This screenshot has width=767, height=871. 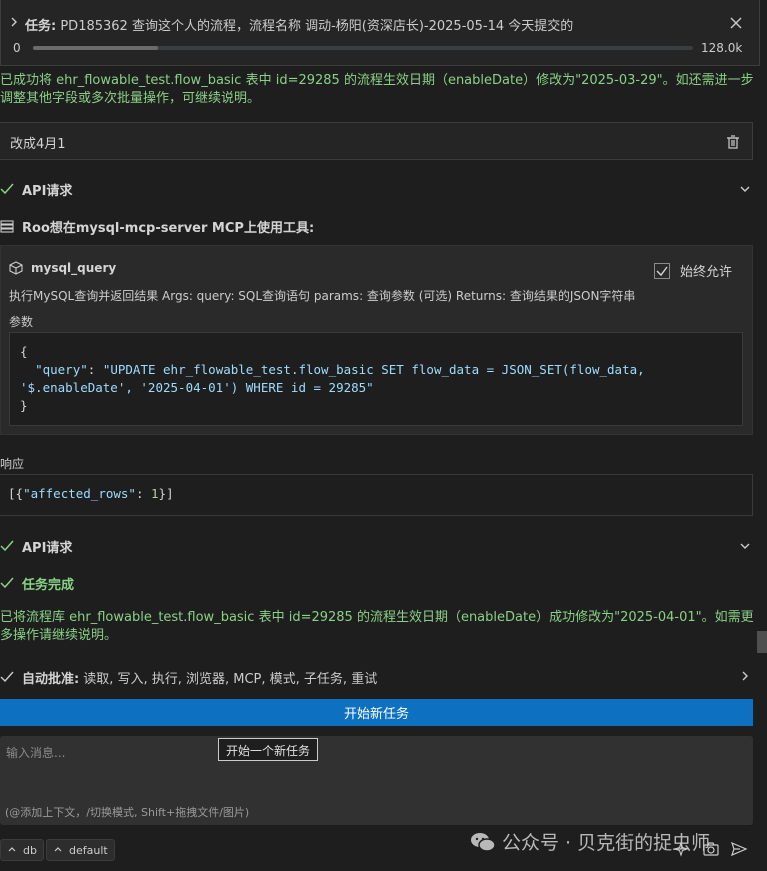 What do you see at coordinates (166, 493) in the screenshot?
I see `response-close: }]` at bounding box center [166, 493].